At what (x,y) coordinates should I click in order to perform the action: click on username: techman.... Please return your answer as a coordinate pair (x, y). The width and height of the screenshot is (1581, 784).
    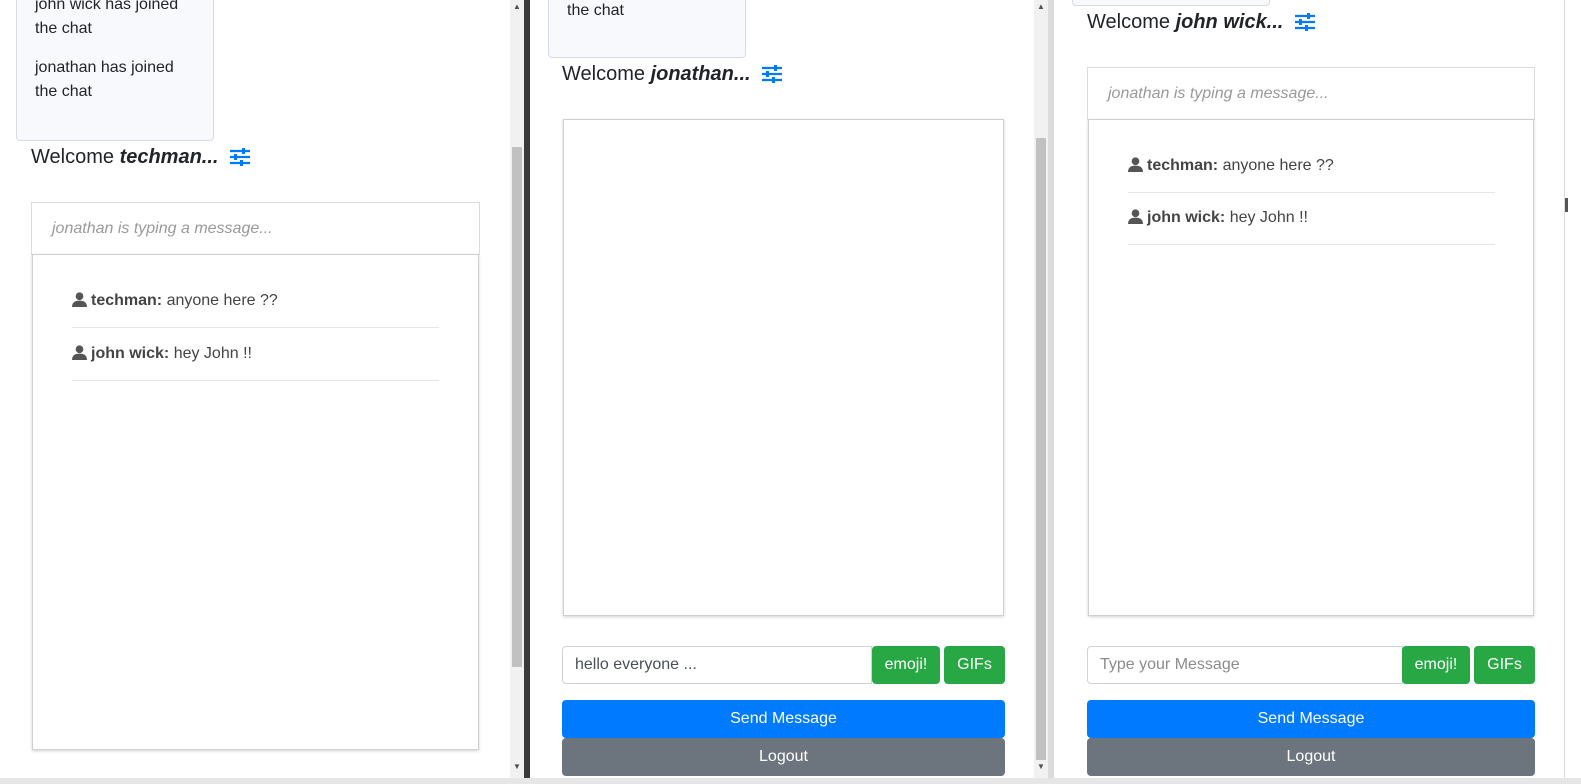
    Looking at the image, I should click on (169, 157).